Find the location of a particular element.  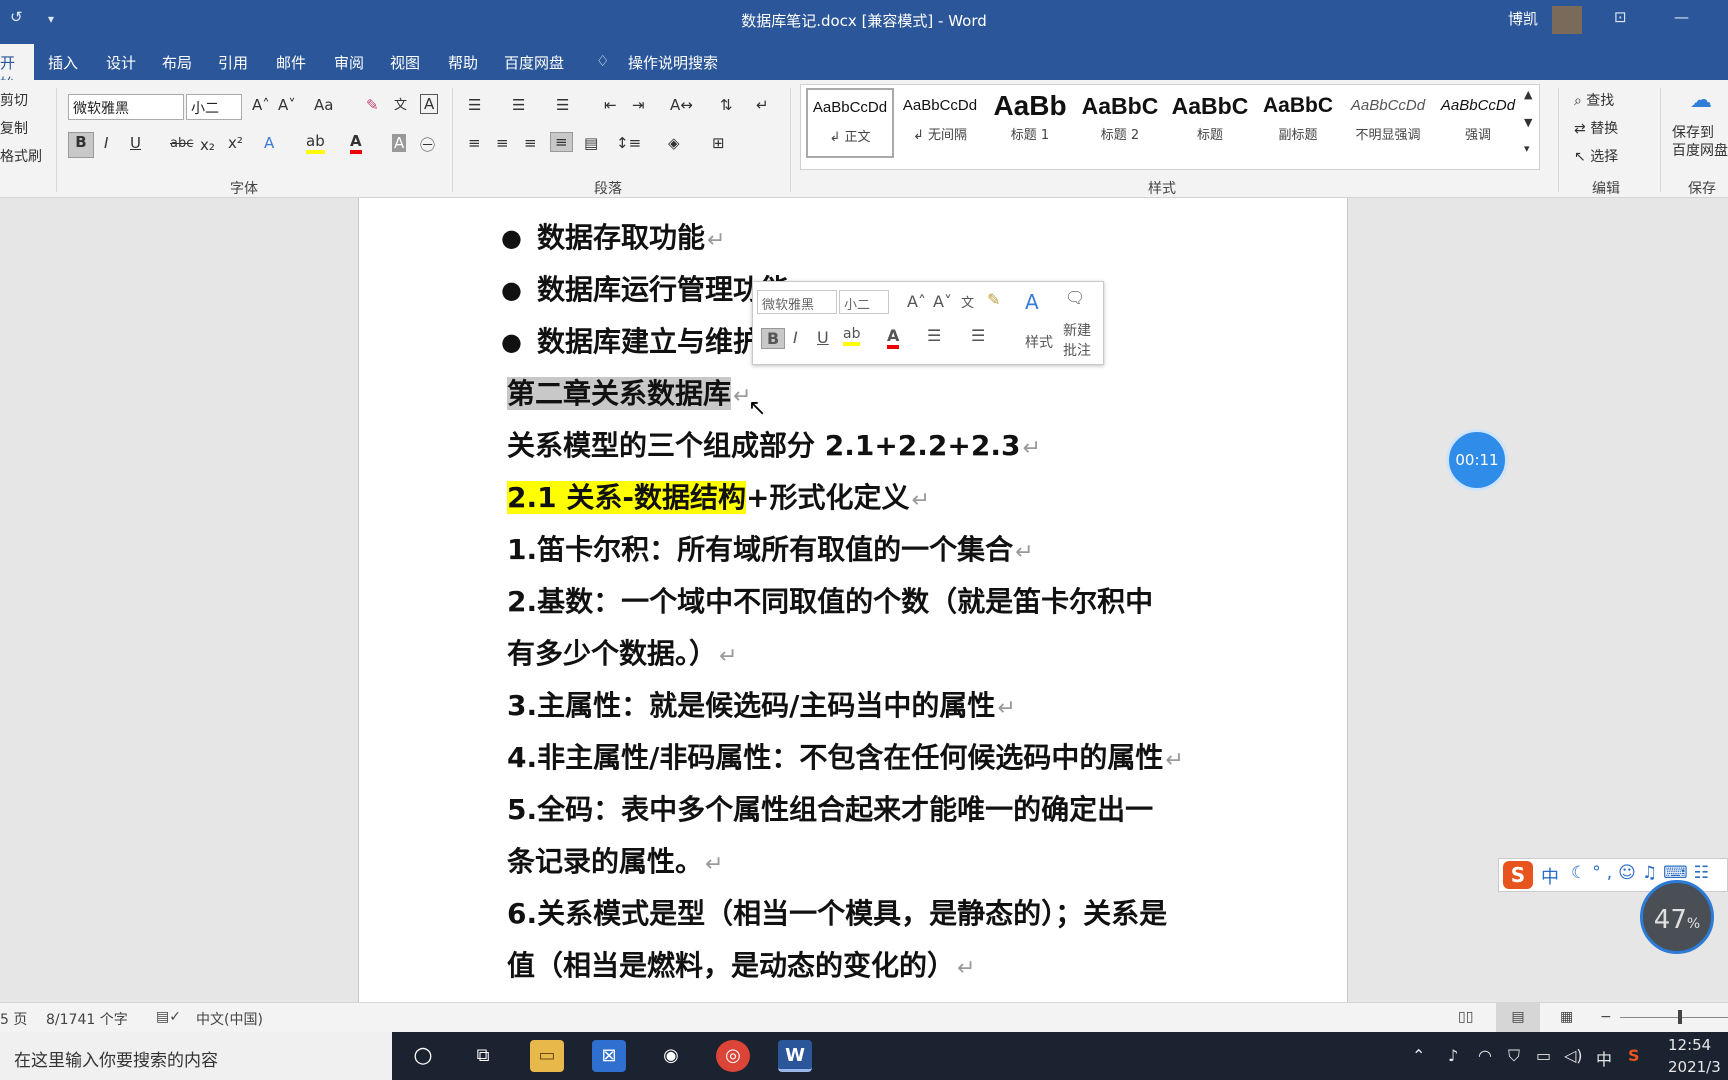

sort-icon: ⇅ is located at coordinates (726, 105).